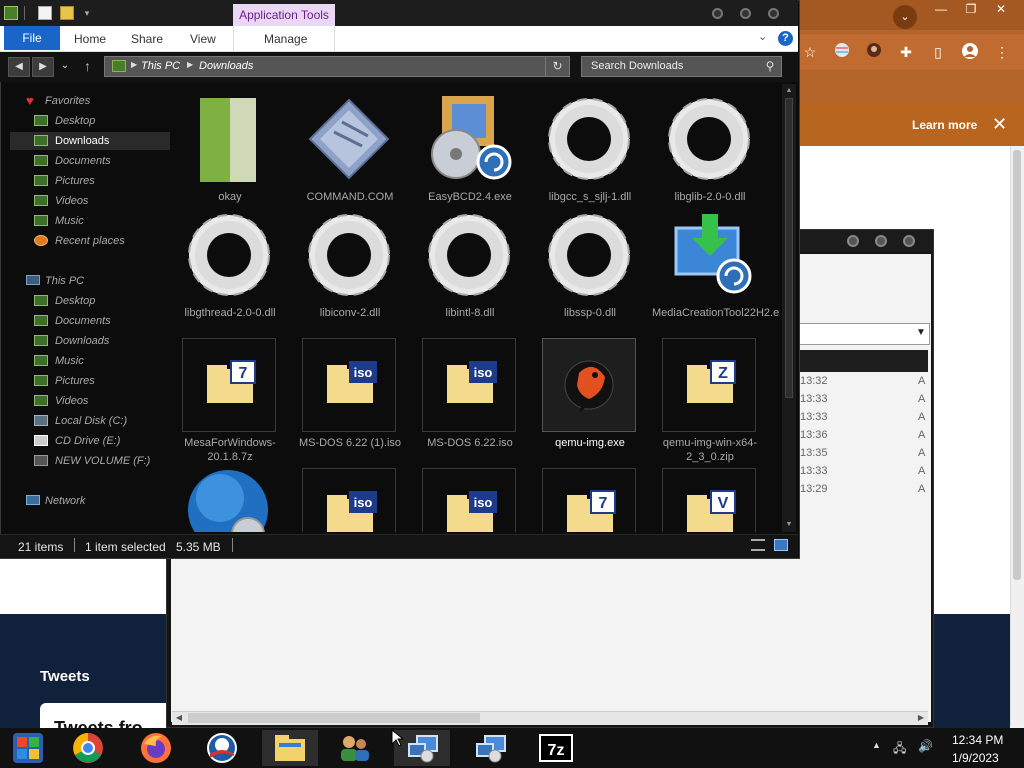 The width and height of the screenshot is (1024, 768). What do you see at coordinates (863, 361) in the screenshot?
I see `sevenzip-column-header` at bounding box center [863, 361].